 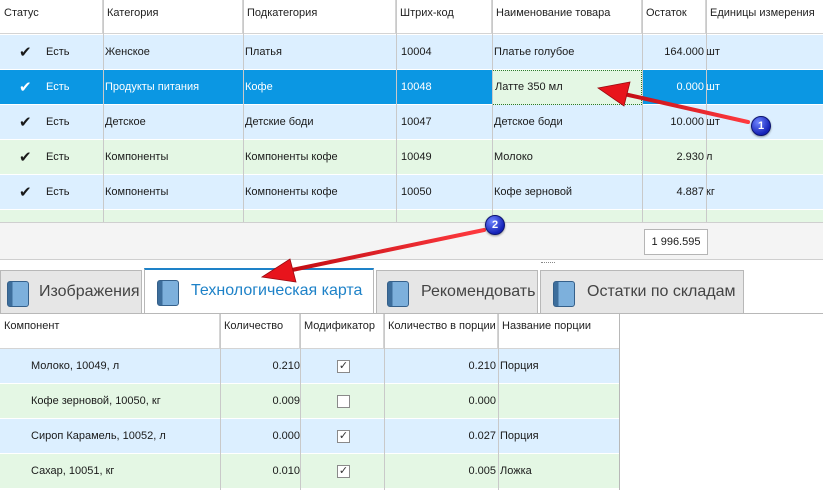 I want to click on focused-cell: Латте 350 мл, so click(x=567, y=87).